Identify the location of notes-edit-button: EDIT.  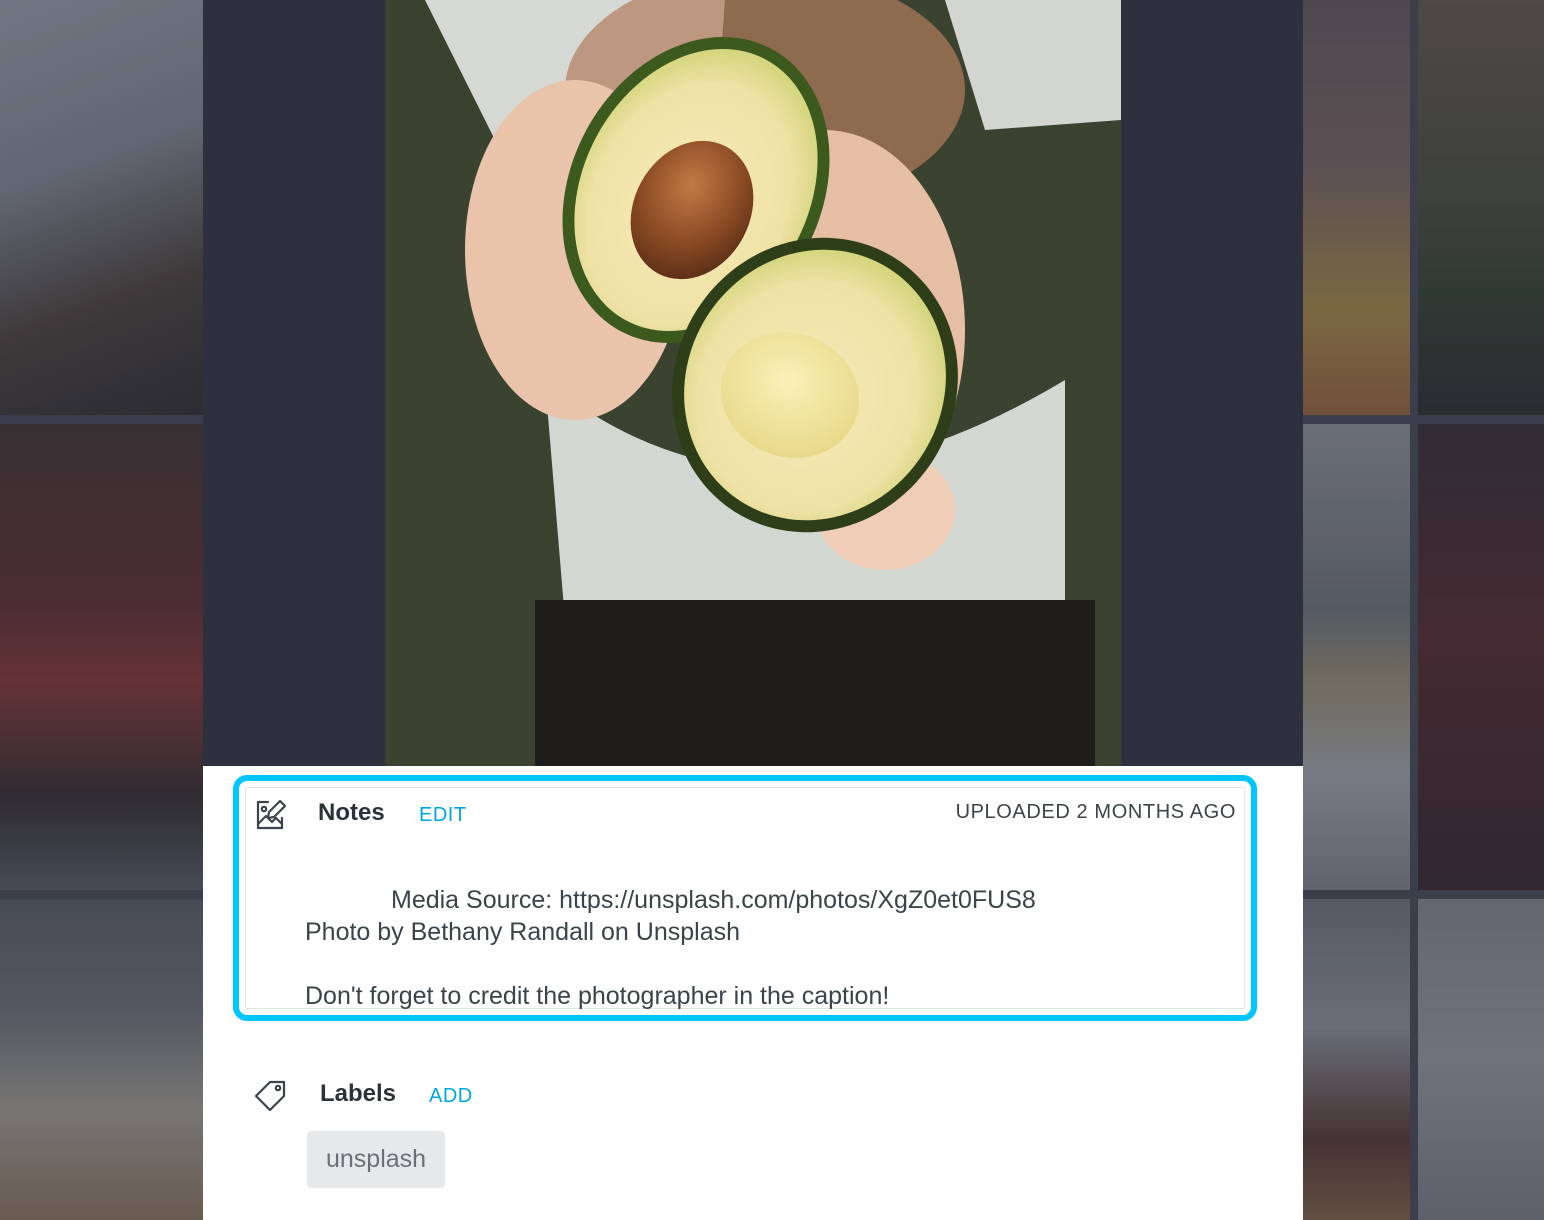
(443, 815).